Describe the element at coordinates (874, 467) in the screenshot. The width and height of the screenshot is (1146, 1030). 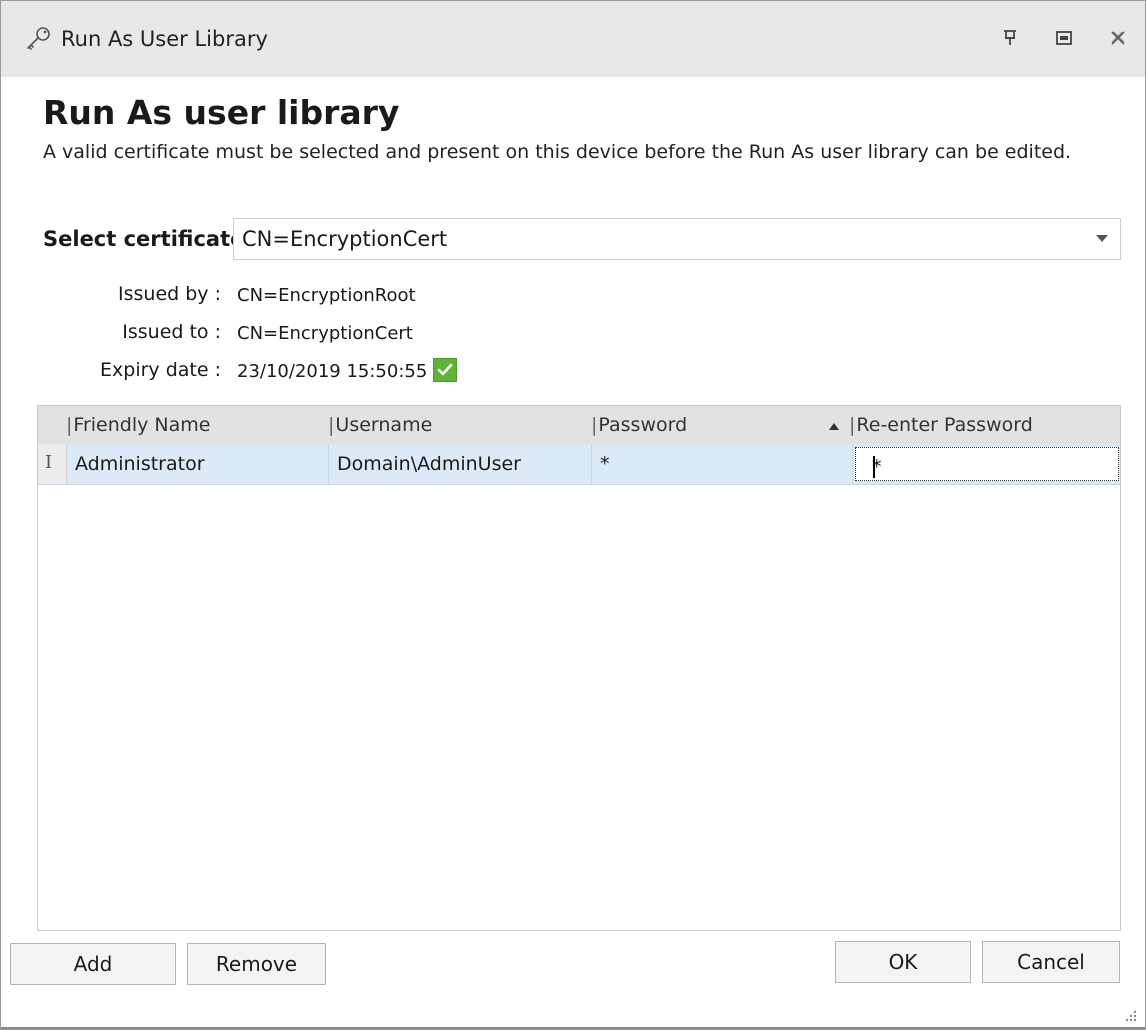
I see `text-caret` at that location.